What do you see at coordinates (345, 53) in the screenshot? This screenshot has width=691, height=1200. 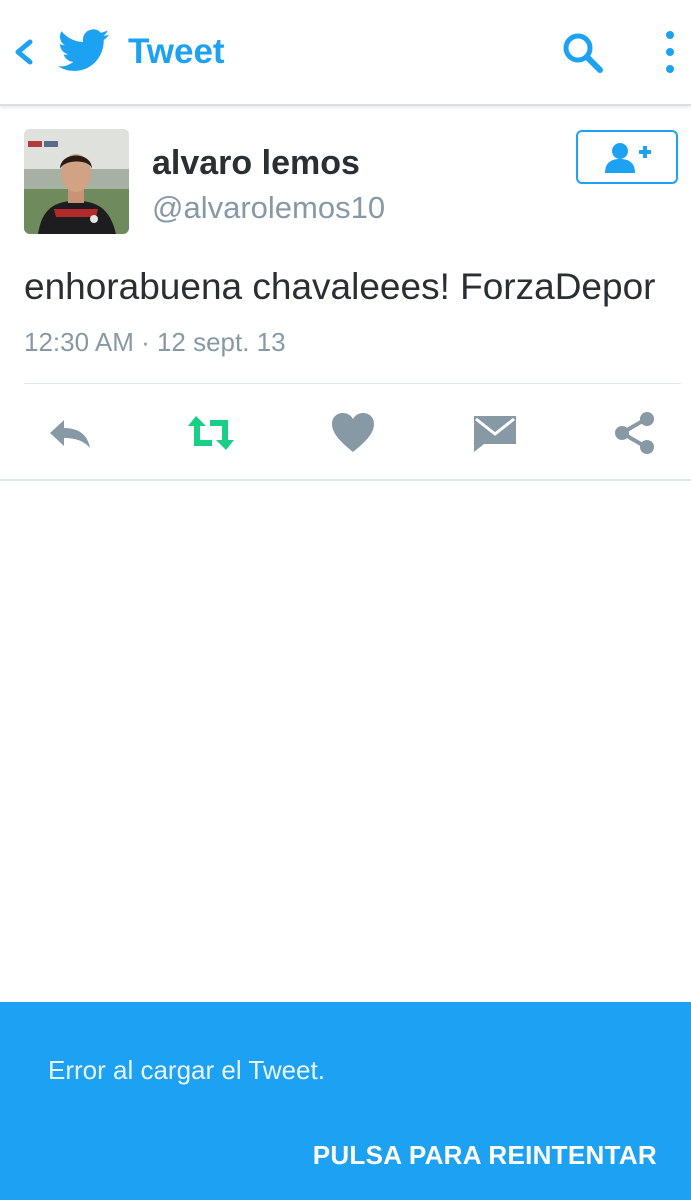 I see `top-app-bar: Tweet` at bounding box center [345, 53].